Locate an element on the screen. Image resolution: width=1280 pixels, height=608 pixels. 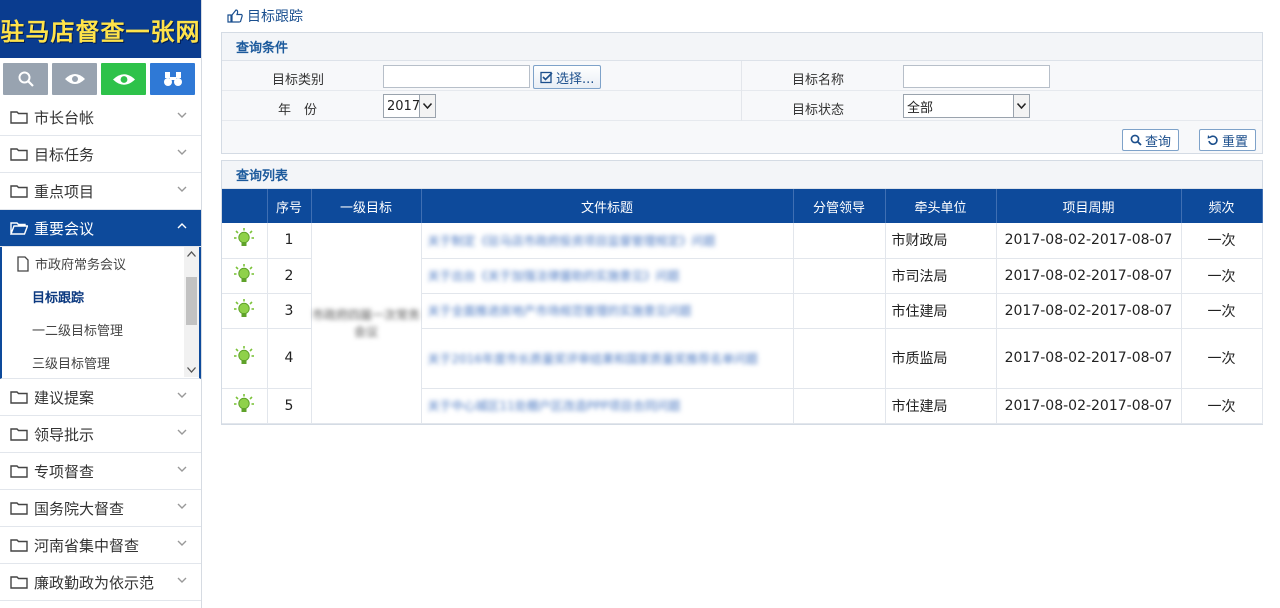
column-header-frequency: 频次 is located at coordinates (1222, 206).